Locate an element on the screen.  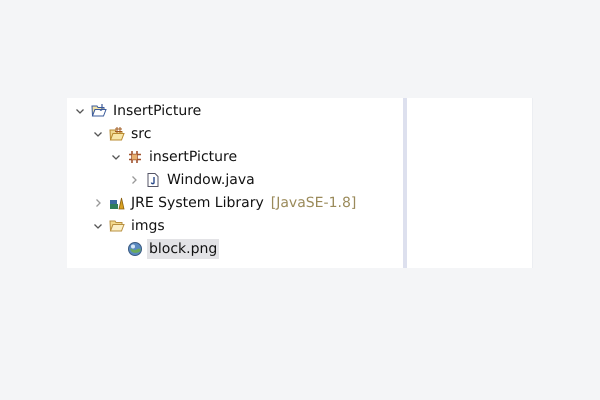
folder-icon is located at coordinates (117, 226).